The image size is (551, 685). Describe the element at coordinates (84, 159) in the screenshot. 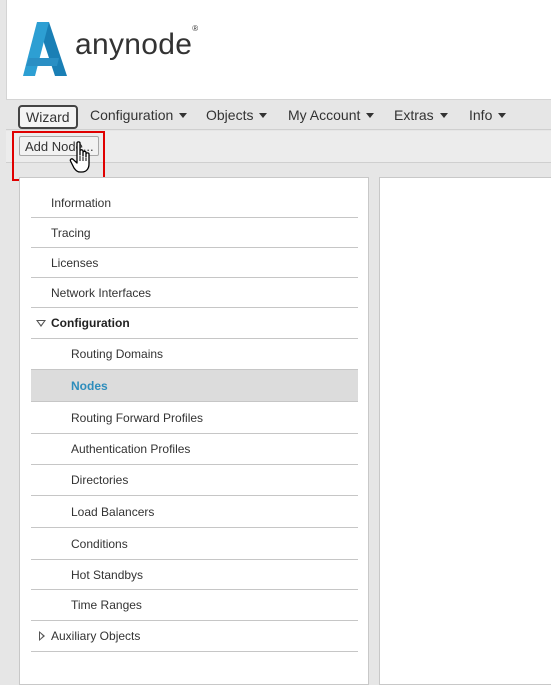

I see `hand-cursor-icon` at that location.